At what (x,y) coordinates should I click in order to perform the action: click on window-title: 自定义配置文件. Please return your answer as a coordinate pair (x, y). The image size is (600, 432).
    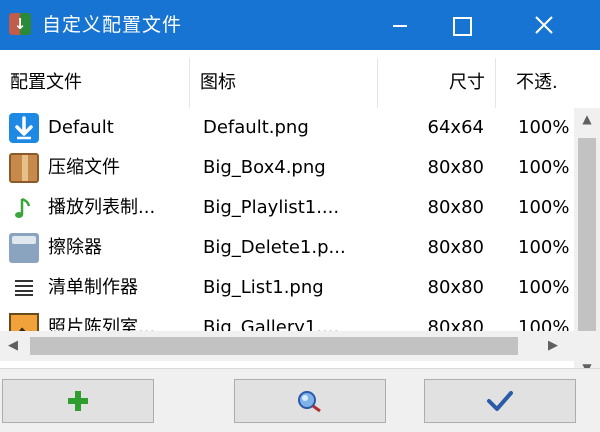
    Looking at the image, I should click on (112, 25).